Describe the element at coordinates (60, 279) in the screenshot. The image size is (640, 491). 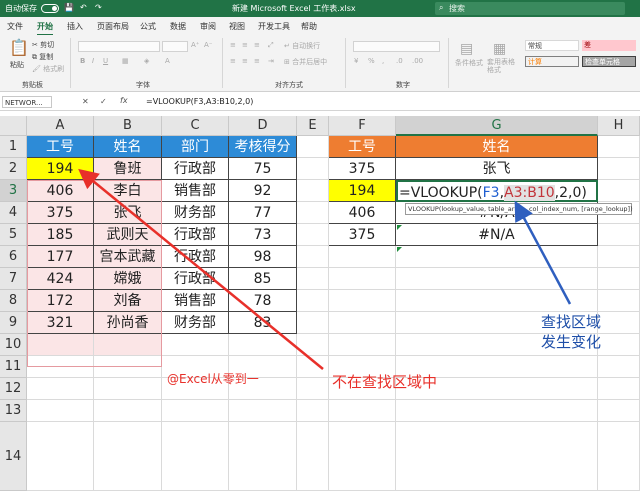
I see `table1-cell: 424` at that location.